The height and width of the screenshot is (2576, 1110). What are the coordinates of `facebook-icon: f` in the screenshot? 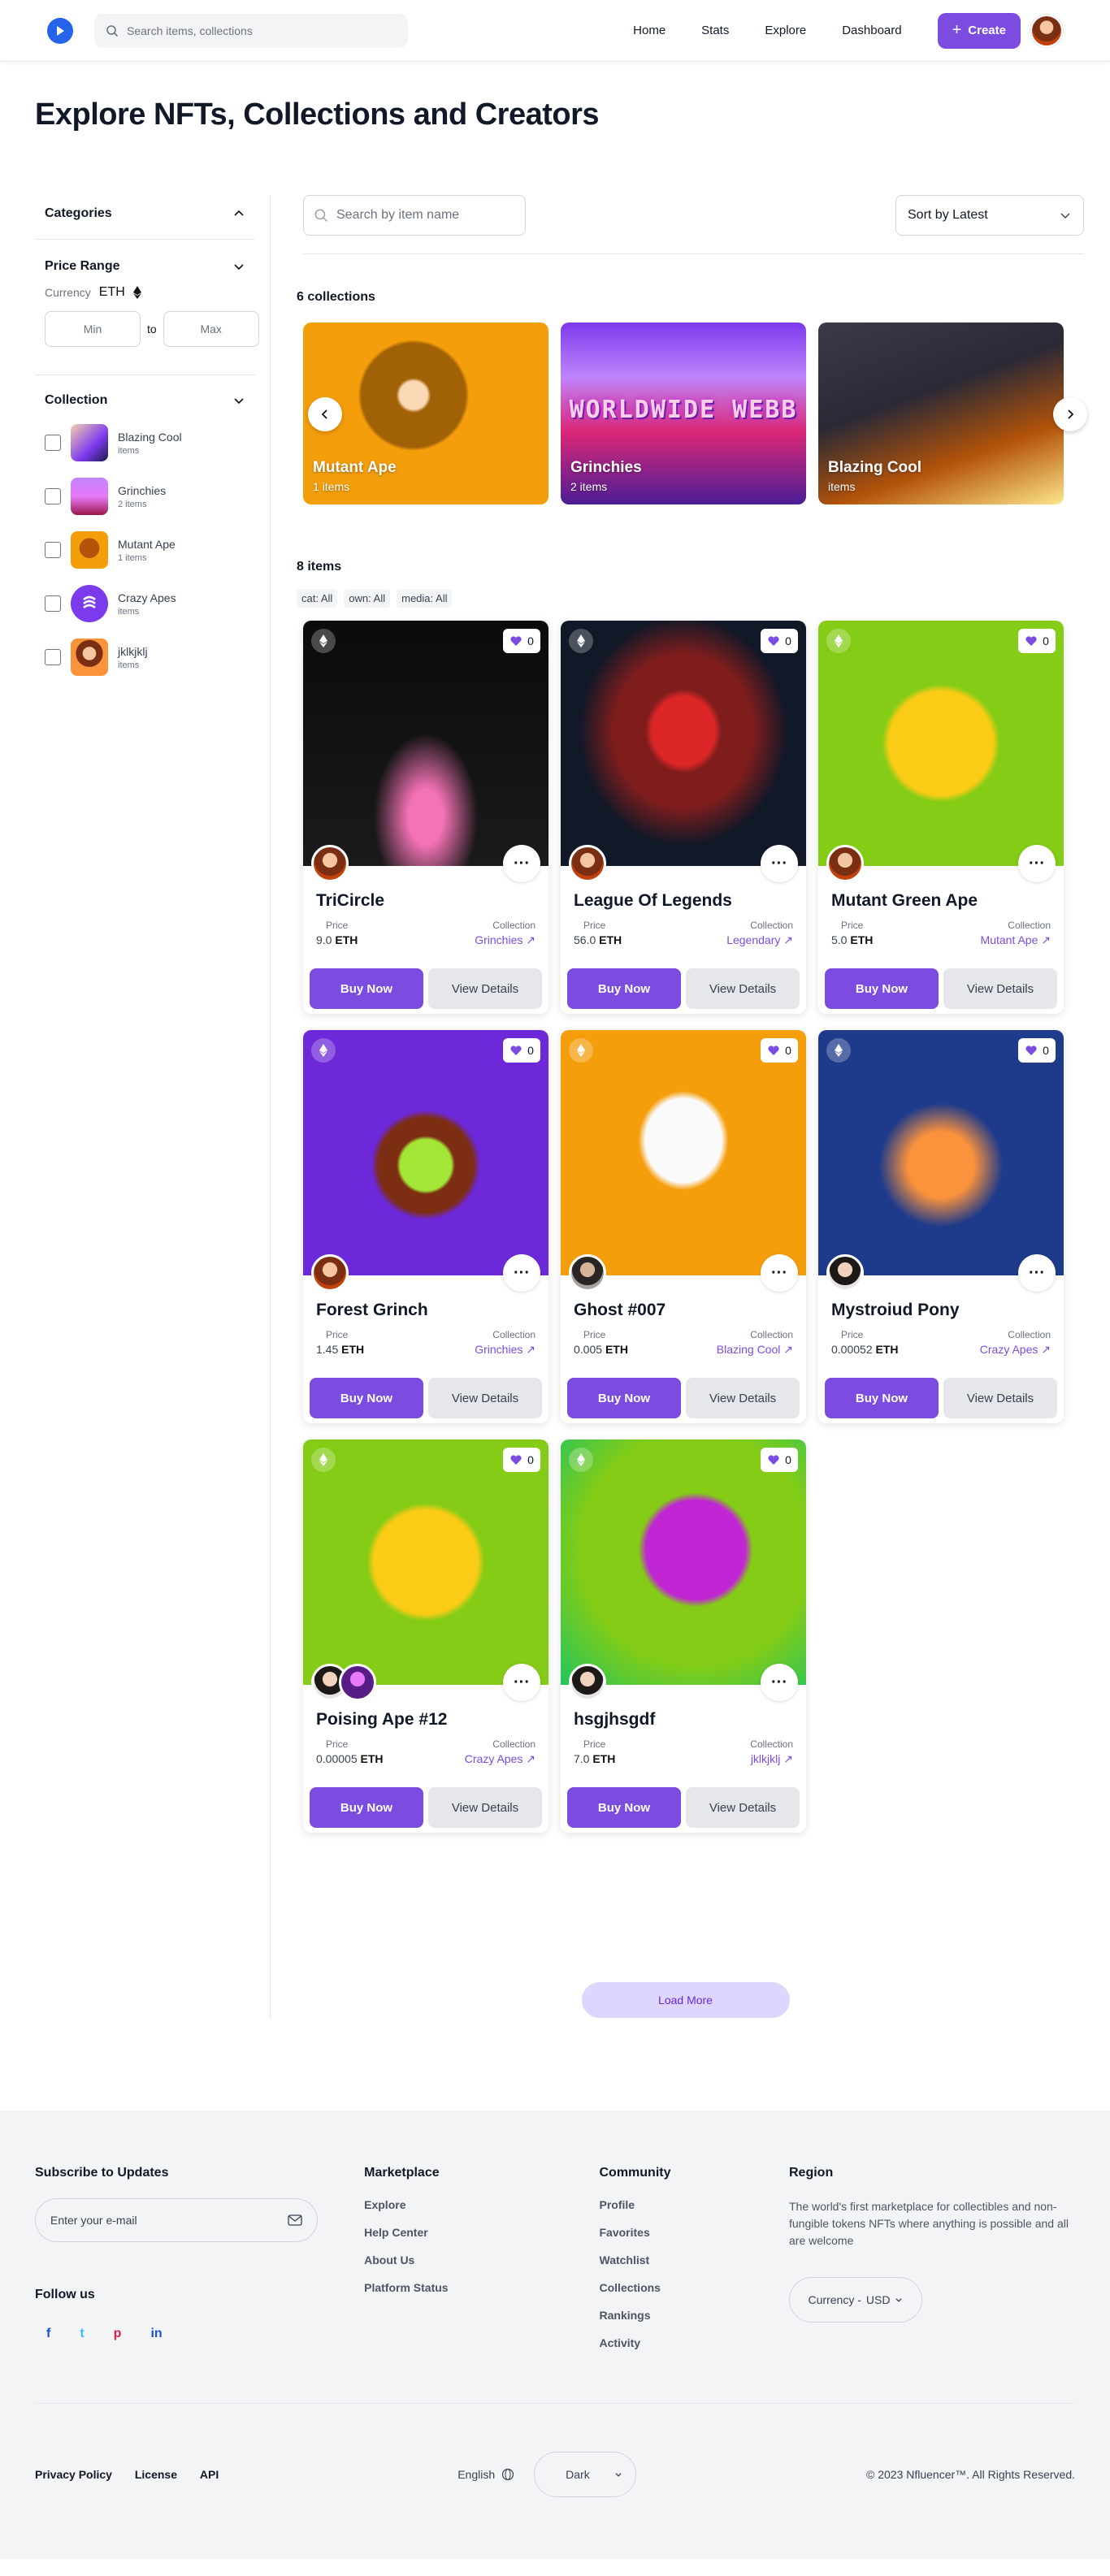 It's located at (48, 2334).